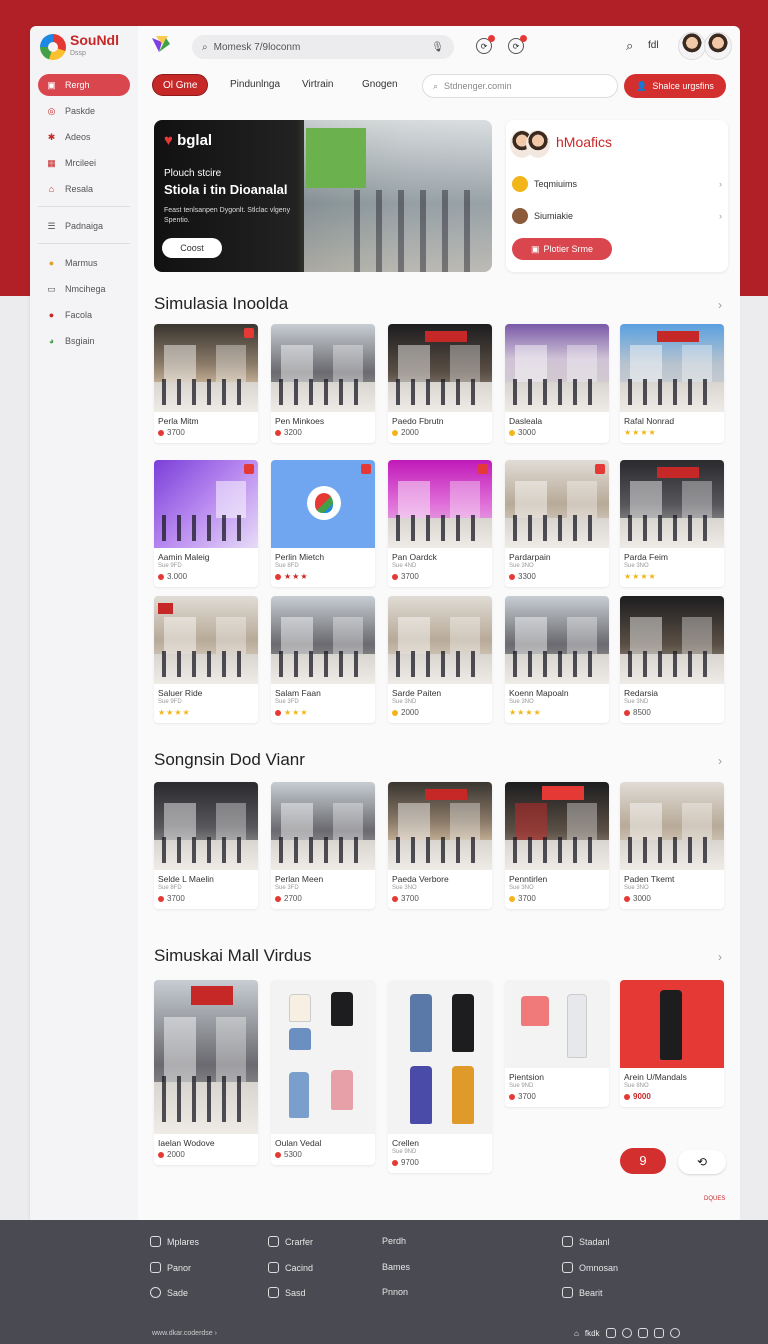  Describe the element at coordinates (84, 341) in the screenshot. I see `sidebar-item-leaf: ◕ Bsgiain` at that location.